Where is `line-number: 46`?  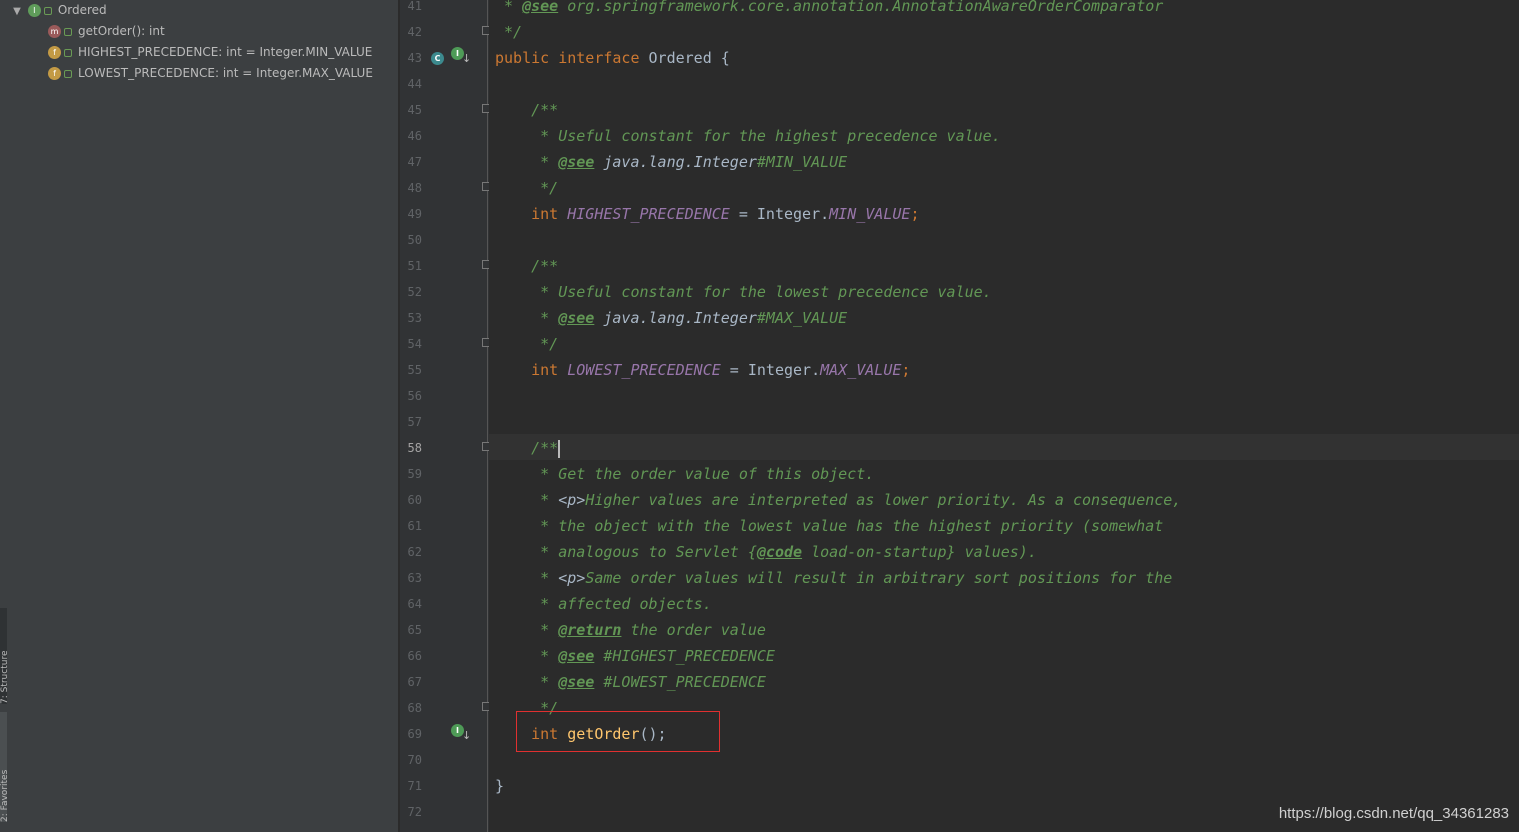 line-number: 46 is located at coordinates (414, 136).